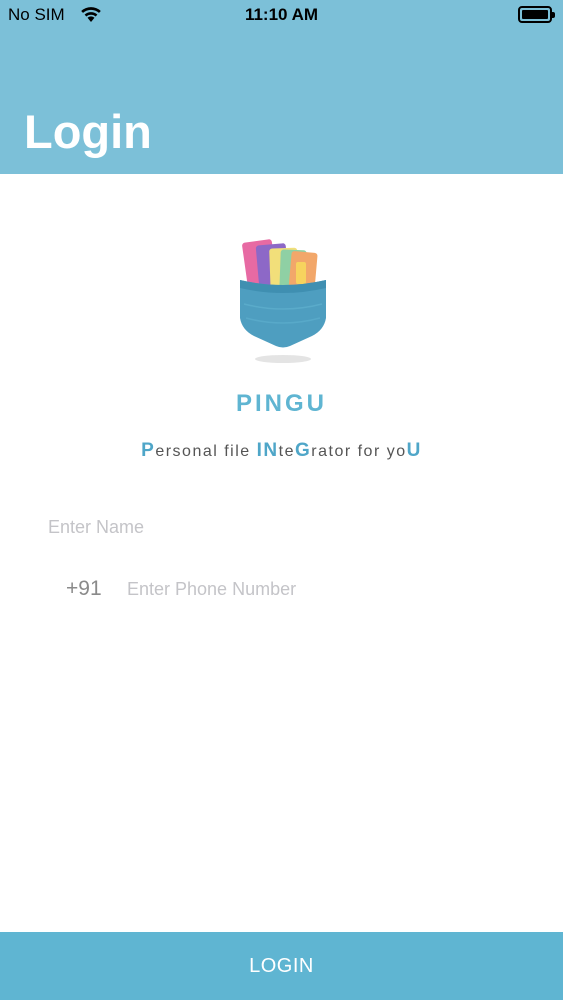  I want to click on country-code: +91, so click(84, 588).